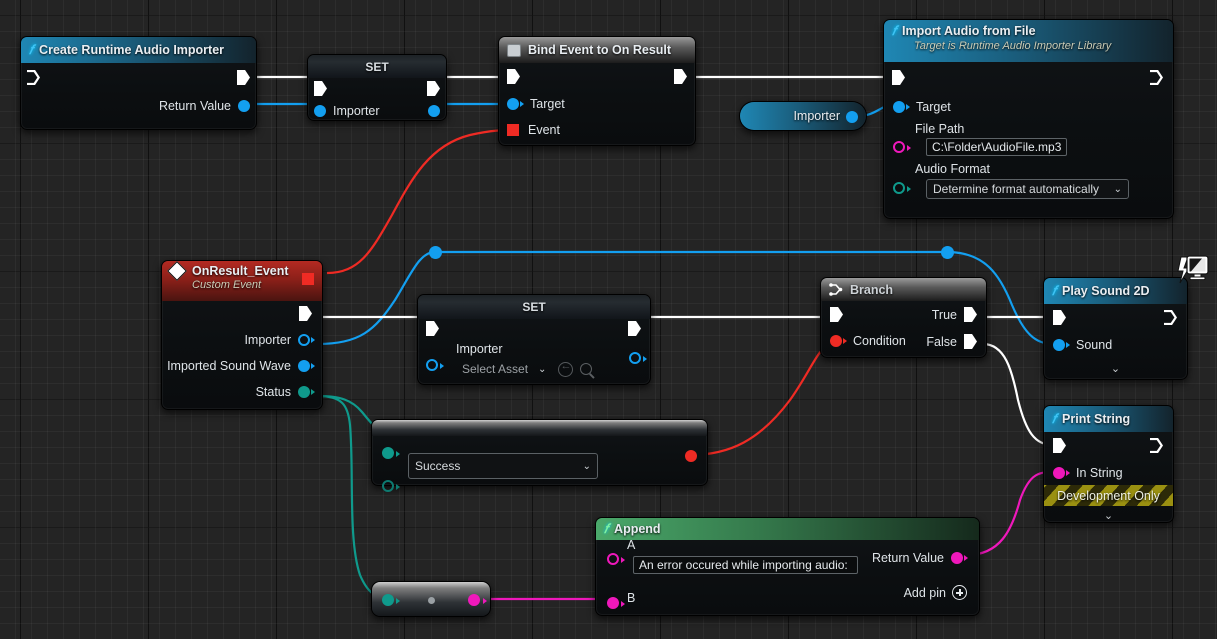 Image resolution: width=1217 pixels, height=639 pixels. Describe the element at coordinates (941, 341) in the screenshot. I see `pin-label-false: False` at that location.